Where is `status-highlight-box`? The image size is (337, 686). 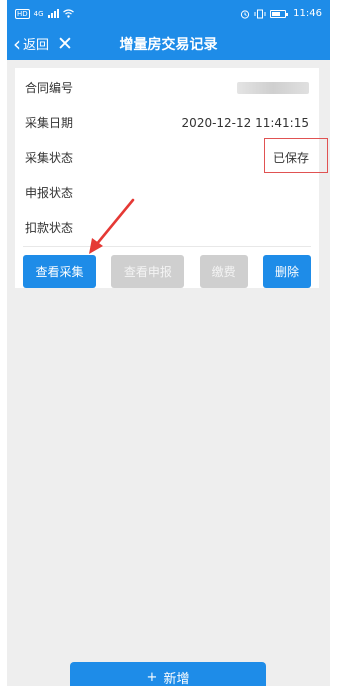 status-highlight-box is located at coordinates (296, 155).